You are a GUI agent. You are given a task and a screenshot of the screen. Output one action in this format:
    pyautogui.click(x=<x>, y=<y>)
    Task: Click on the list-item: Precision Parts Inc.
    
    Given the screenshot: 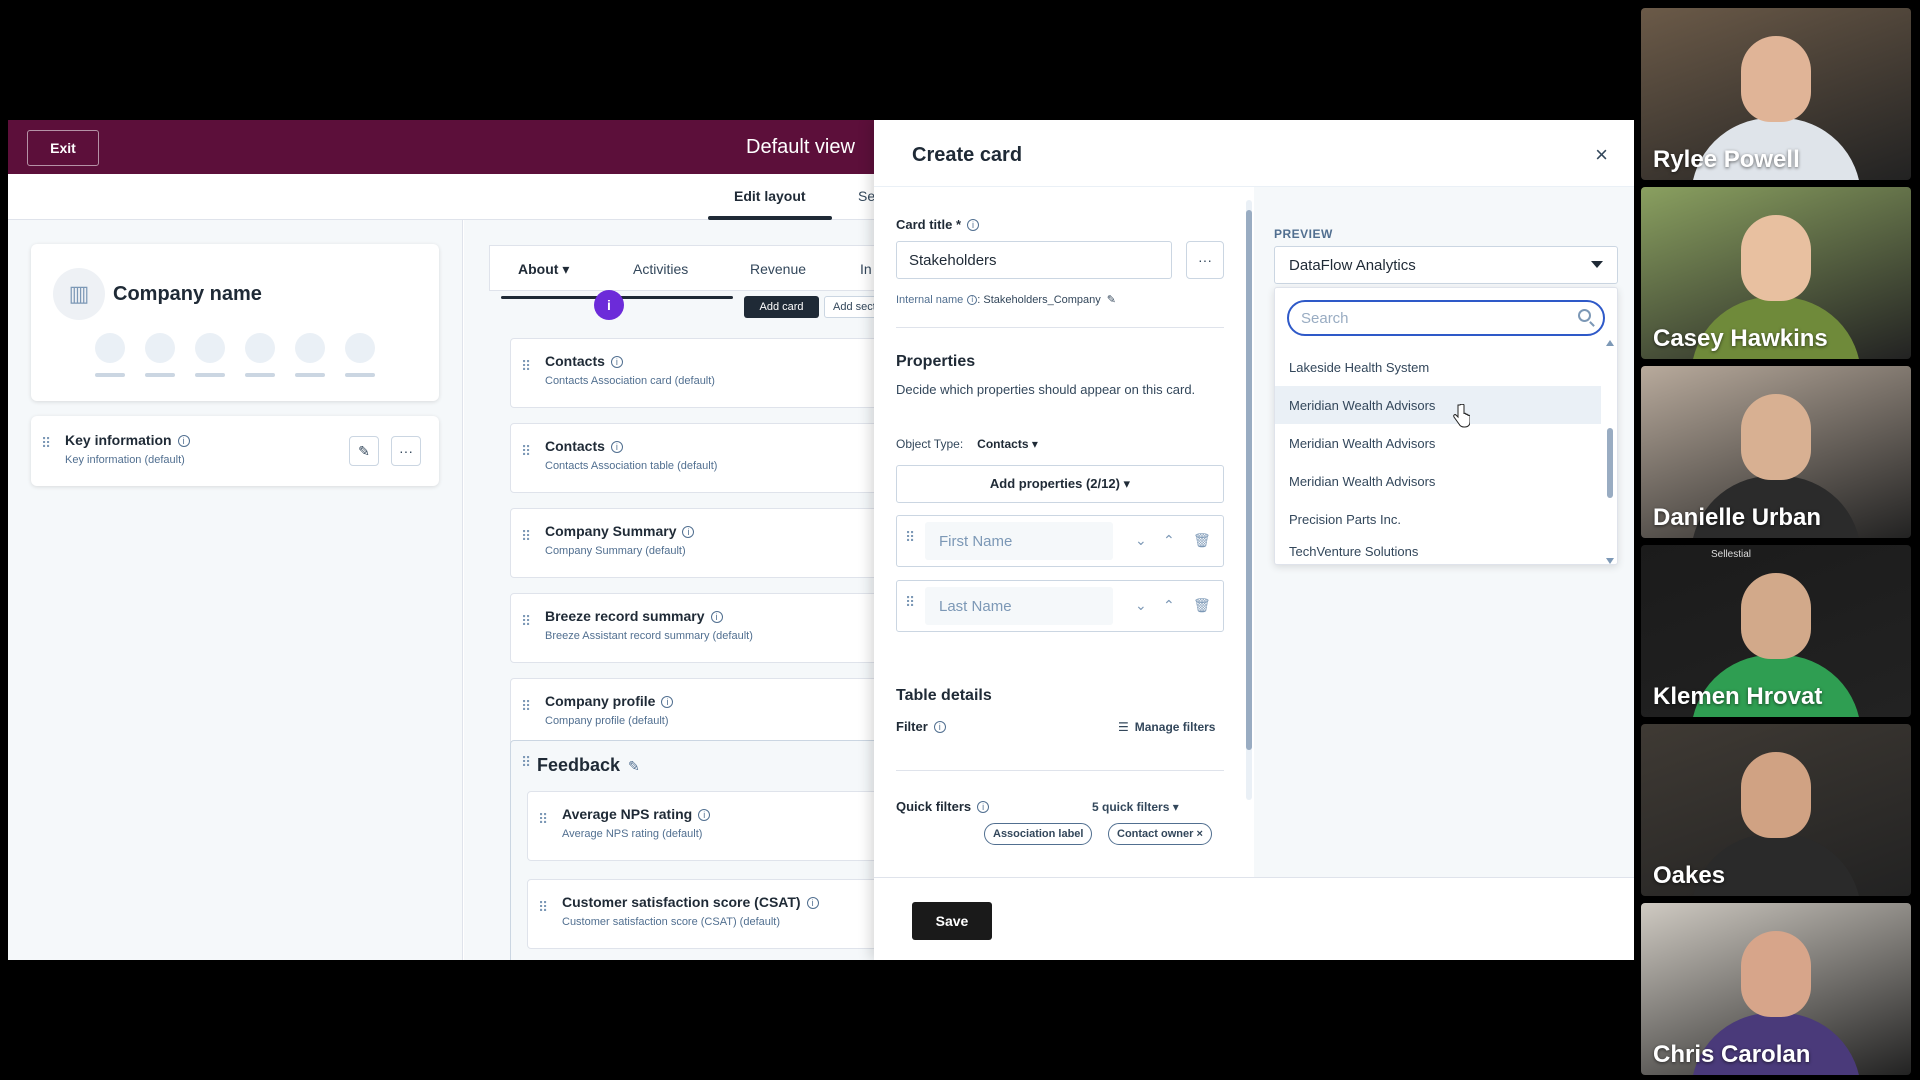 What is the action you would take?
    pyautogui.click(x=1438, y=519)
    